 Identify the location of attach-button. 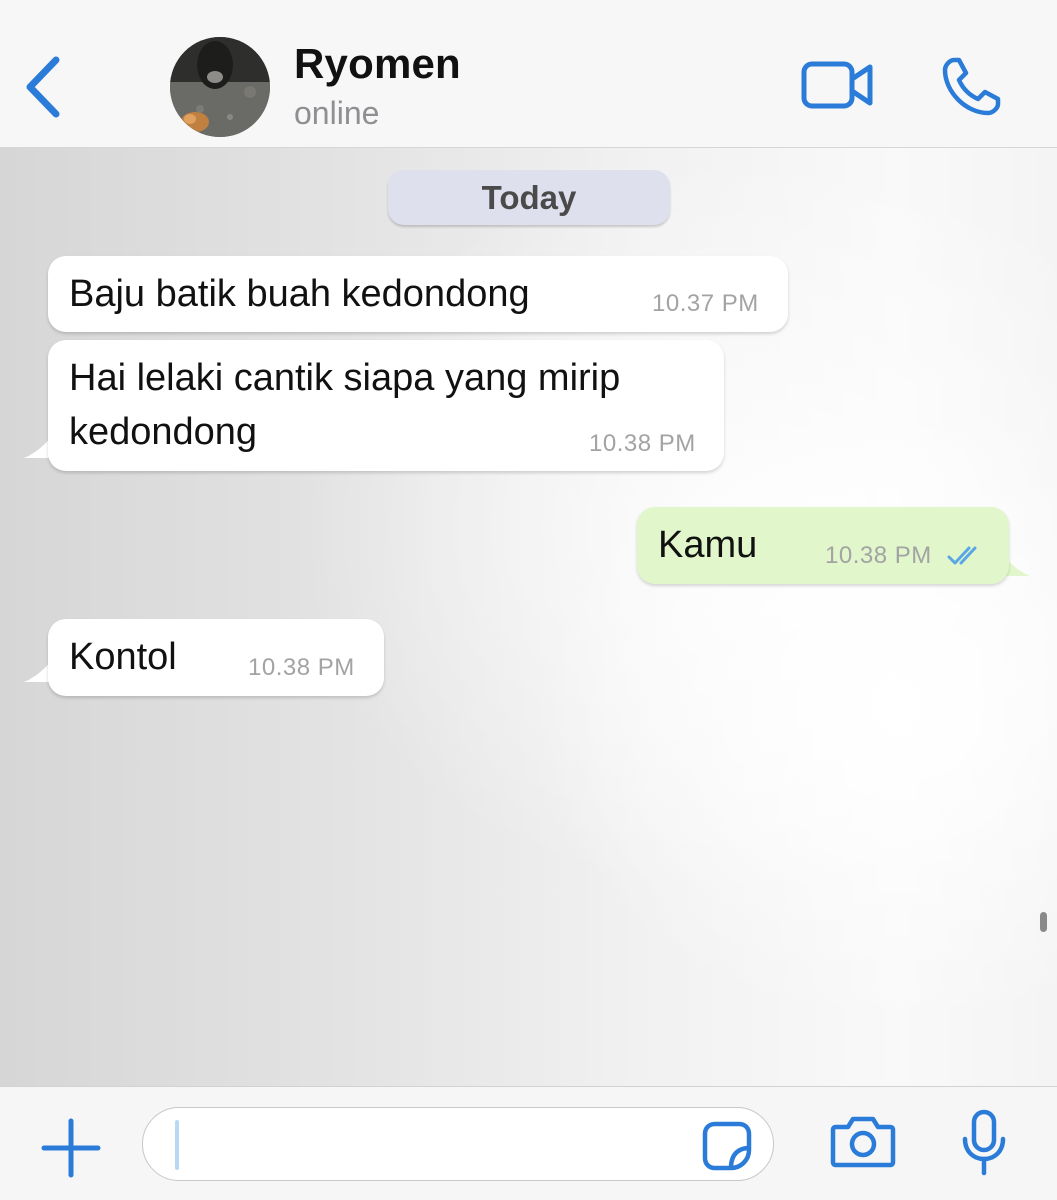
(71, 1148).